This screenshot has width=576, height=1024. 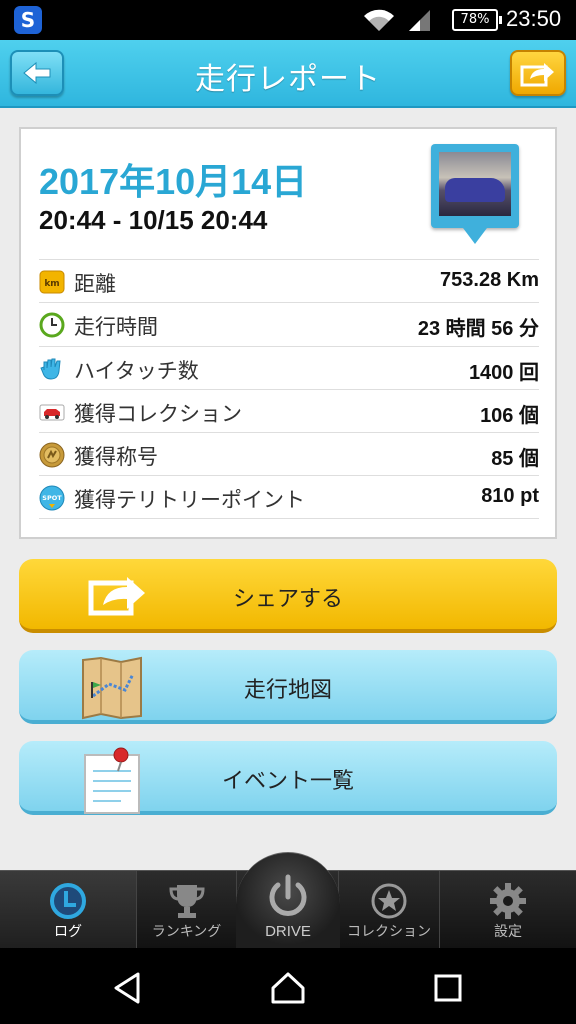 I want to click on svg-text: km, so click(x=51, y=284).